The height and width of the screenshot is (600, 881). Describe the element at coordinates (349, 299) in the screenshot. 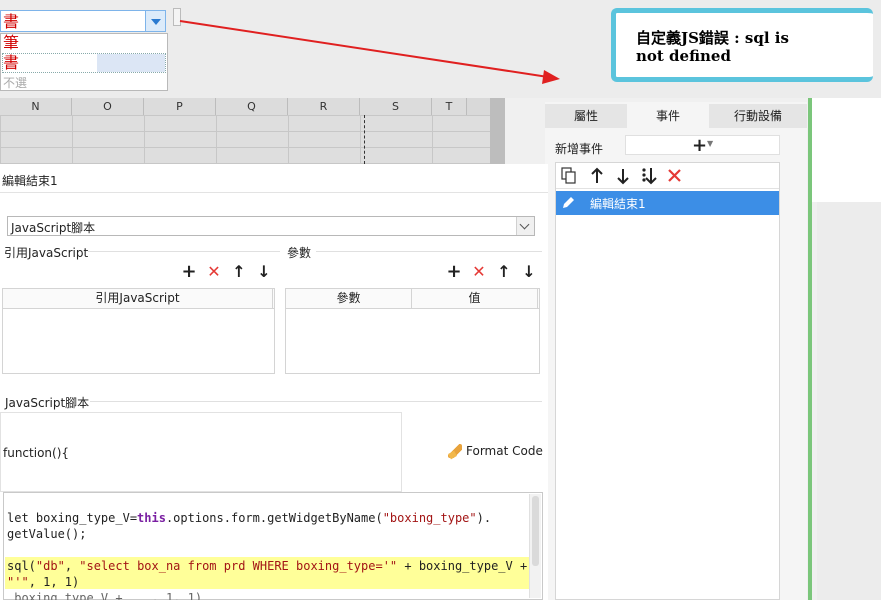

I see `column-header: 參數` at that location.